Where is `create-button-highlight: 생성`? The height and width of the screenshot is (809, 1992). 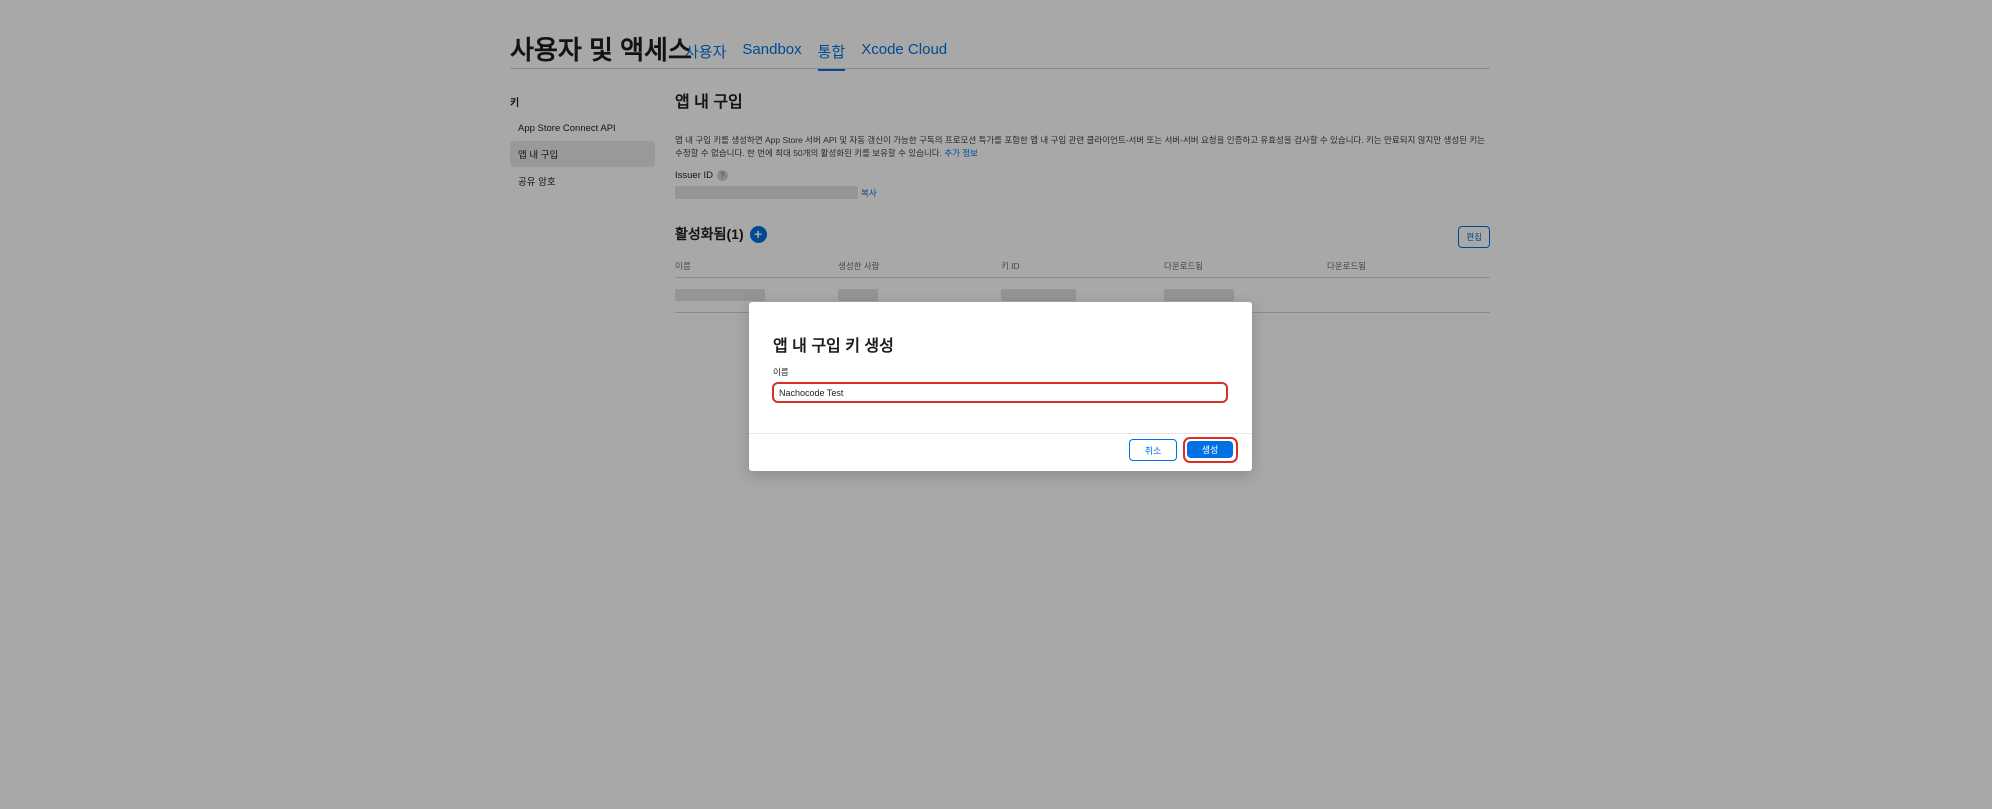
create-button-highlight: 생성 is located at coordinates (1210, 450).